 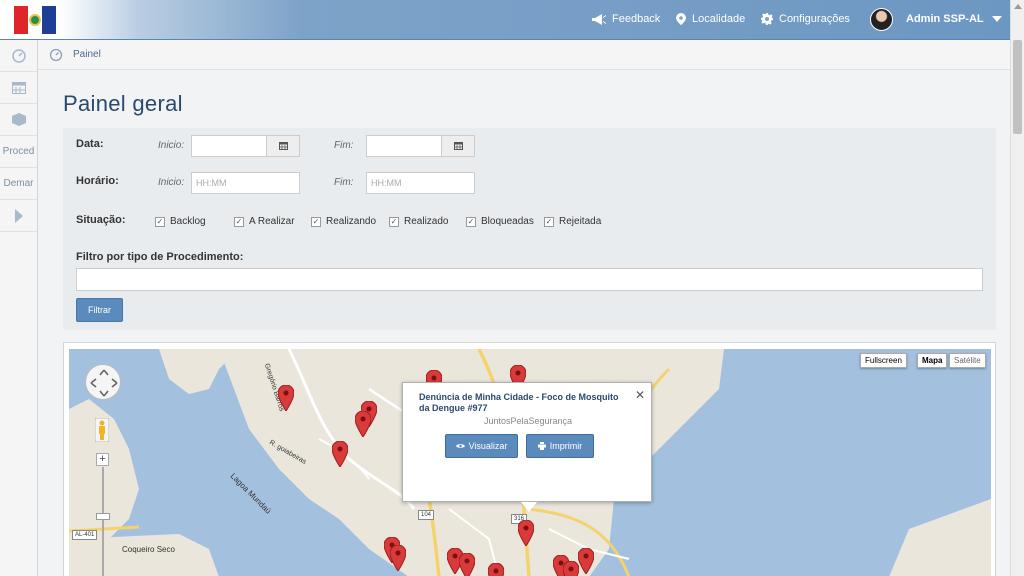 I want to click on data-fim-input, so click(x=404, y=146).